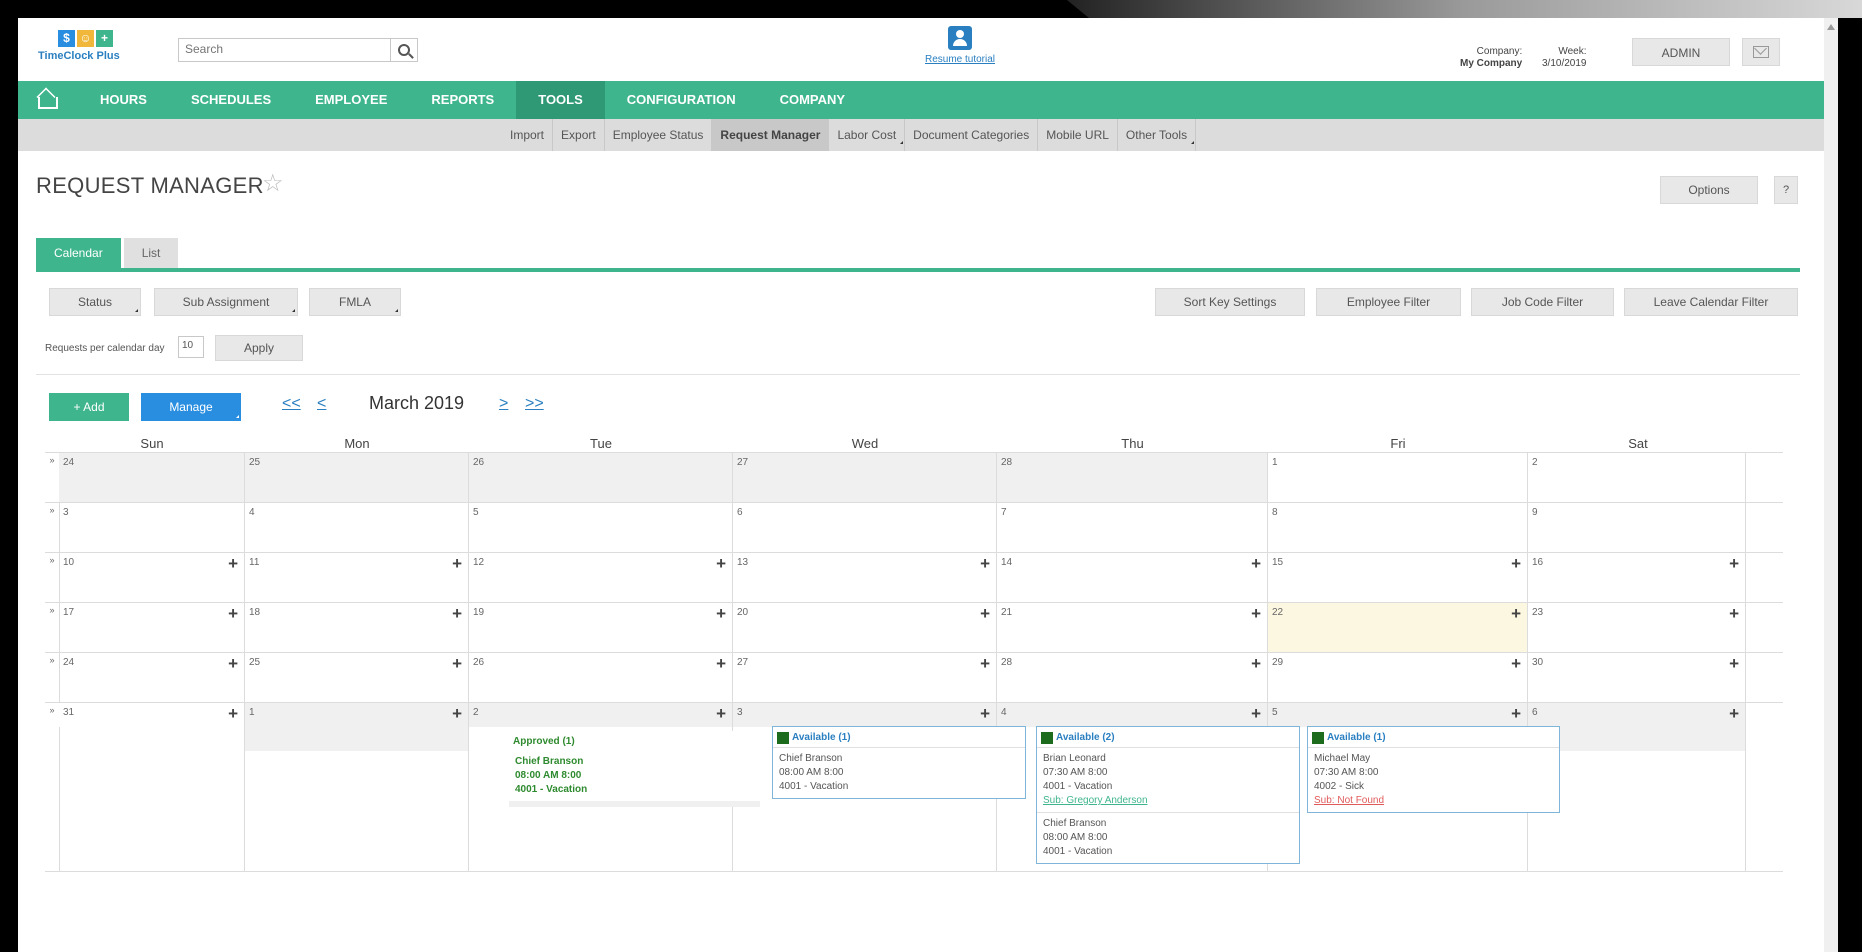  What do you see at coordinates (1132, 578) in the screenshot?
I see `calendar-day-thu: 14 +` at bounding box center [1132, 578].